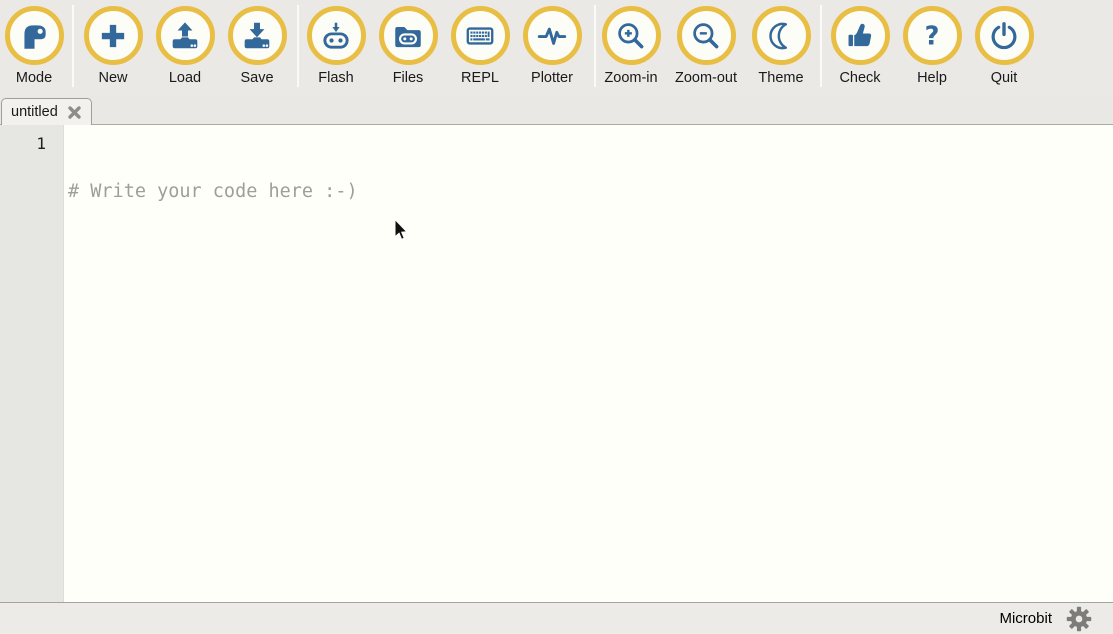  Describe the element at coordinates (32, 363) in the screenshot. I see `line-number-gutter: 1` at that location.